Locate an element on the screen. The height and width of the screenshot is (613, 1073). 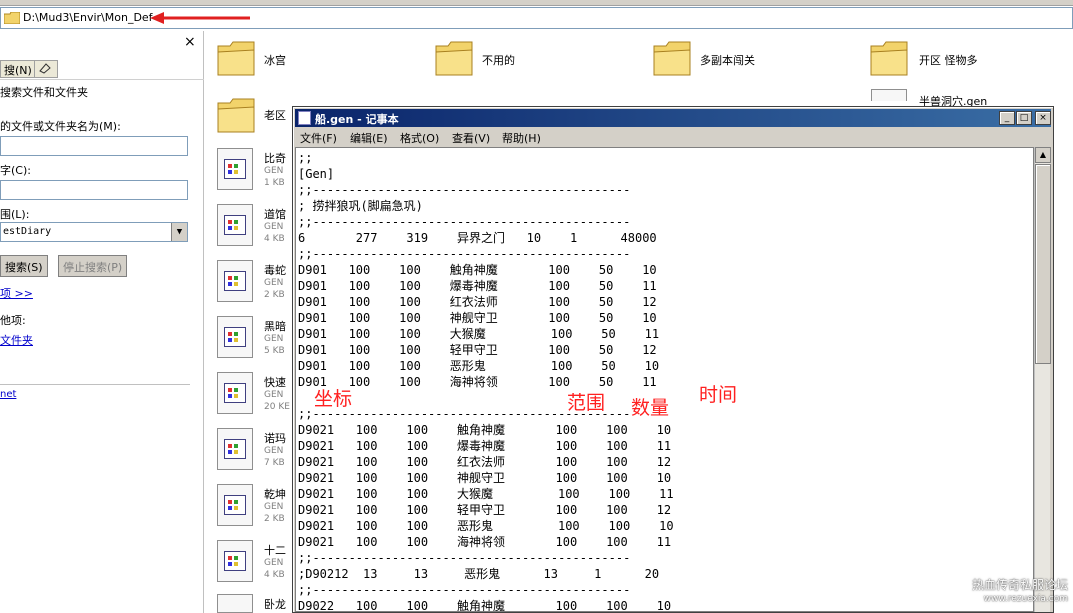
folder-name: 开区 怪物多 is located at coordinates (948, 60).